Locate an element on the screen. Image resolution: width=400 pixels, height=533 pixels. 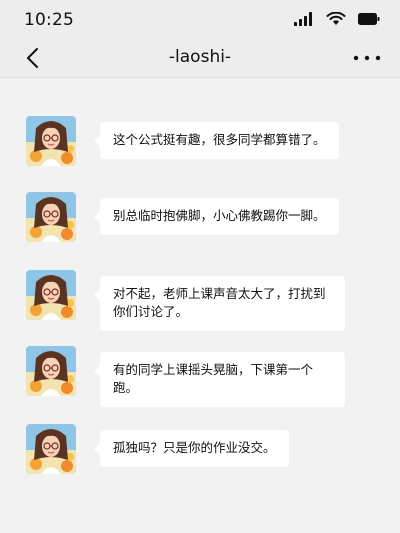
message-bubble: 别总临时抱佛脚，小心佛教踢你一脚。 is located at coordinates (216, 216).